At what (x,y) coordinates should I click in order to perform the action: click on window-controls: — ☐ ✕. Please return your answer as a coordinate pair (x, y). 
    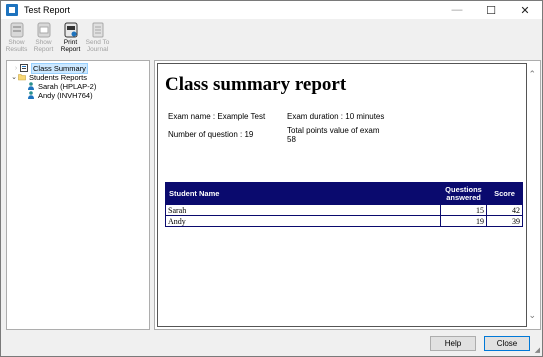
    Looking at the image, I should click on (491, 10).